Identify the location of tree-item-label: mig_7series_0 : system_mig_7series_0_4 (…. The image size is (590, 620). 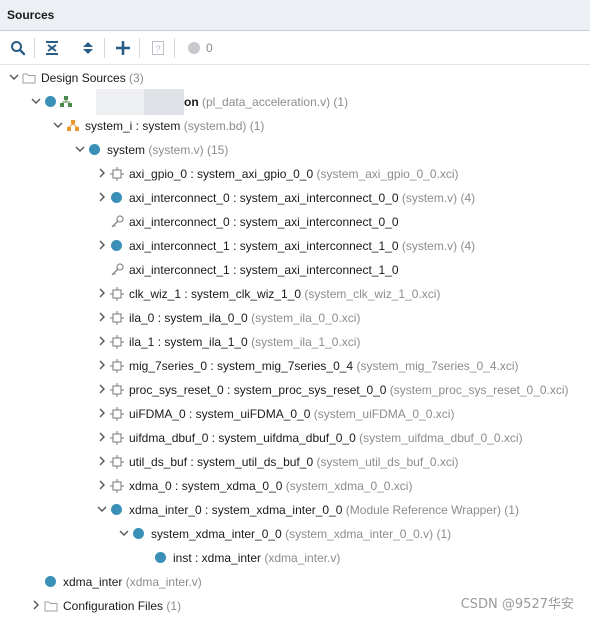
(324, 366).